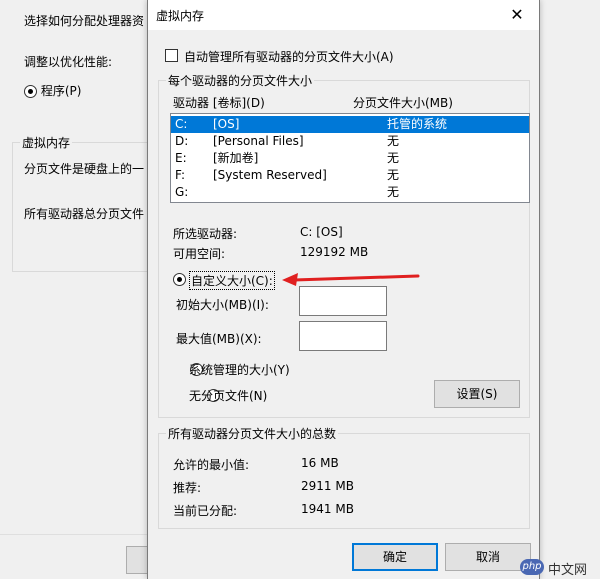 The image size is (600, 579). What do you see at coordinates (84, 21) in the screenshot?
I see `processor-scheduling-text: 选择如何分配处理器资` at bounding box center [84, 21].